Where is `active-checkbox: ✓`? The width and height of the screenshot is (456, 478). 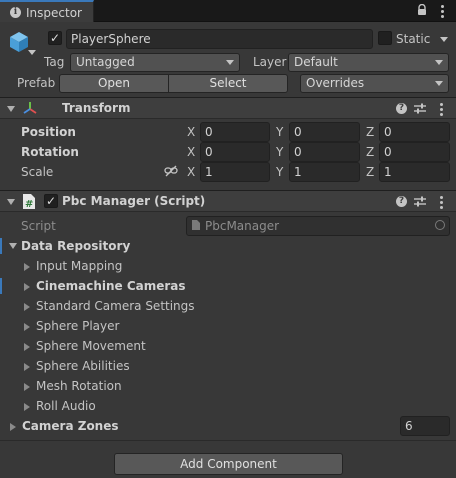 active-checkbox: ✓ is located at coordinates (55, 38).